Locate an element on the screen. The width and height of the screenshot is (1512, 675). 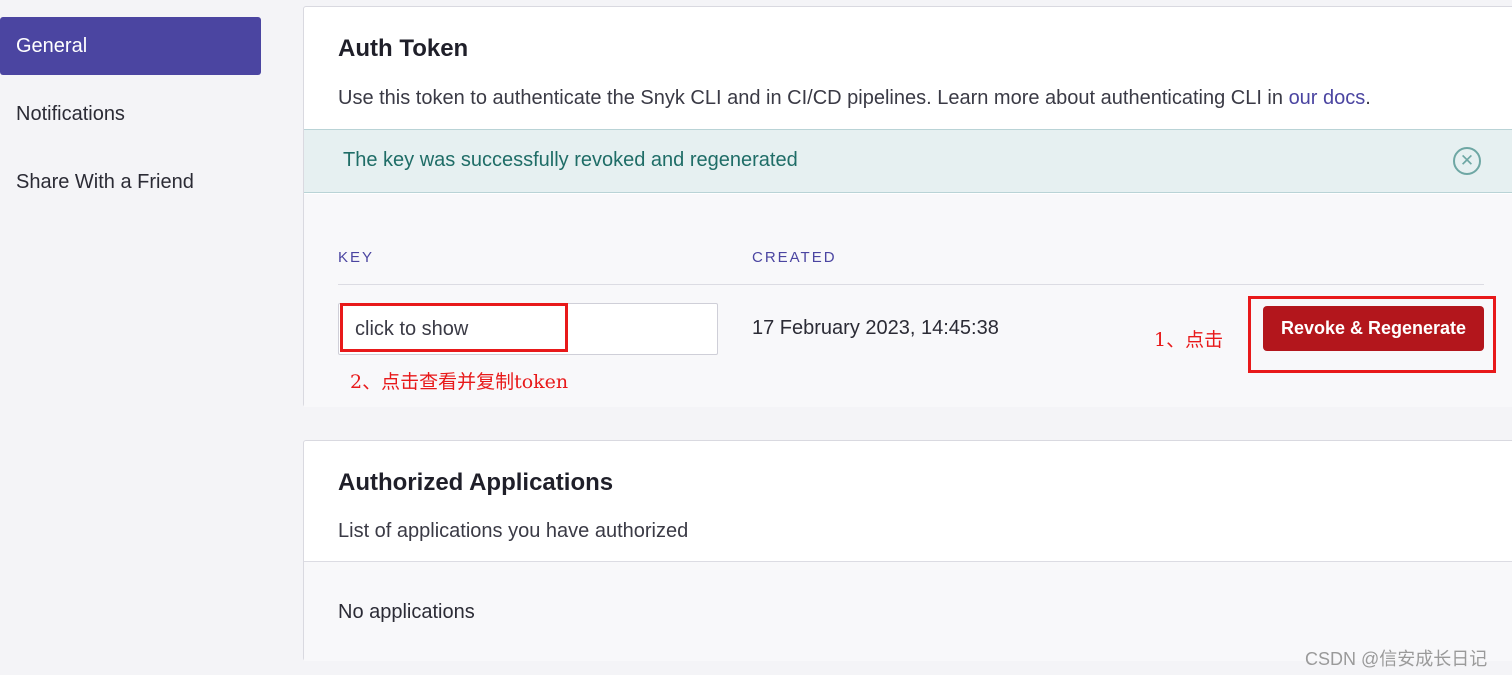
docs-link: our docs is located at coordinates (1327, 98).